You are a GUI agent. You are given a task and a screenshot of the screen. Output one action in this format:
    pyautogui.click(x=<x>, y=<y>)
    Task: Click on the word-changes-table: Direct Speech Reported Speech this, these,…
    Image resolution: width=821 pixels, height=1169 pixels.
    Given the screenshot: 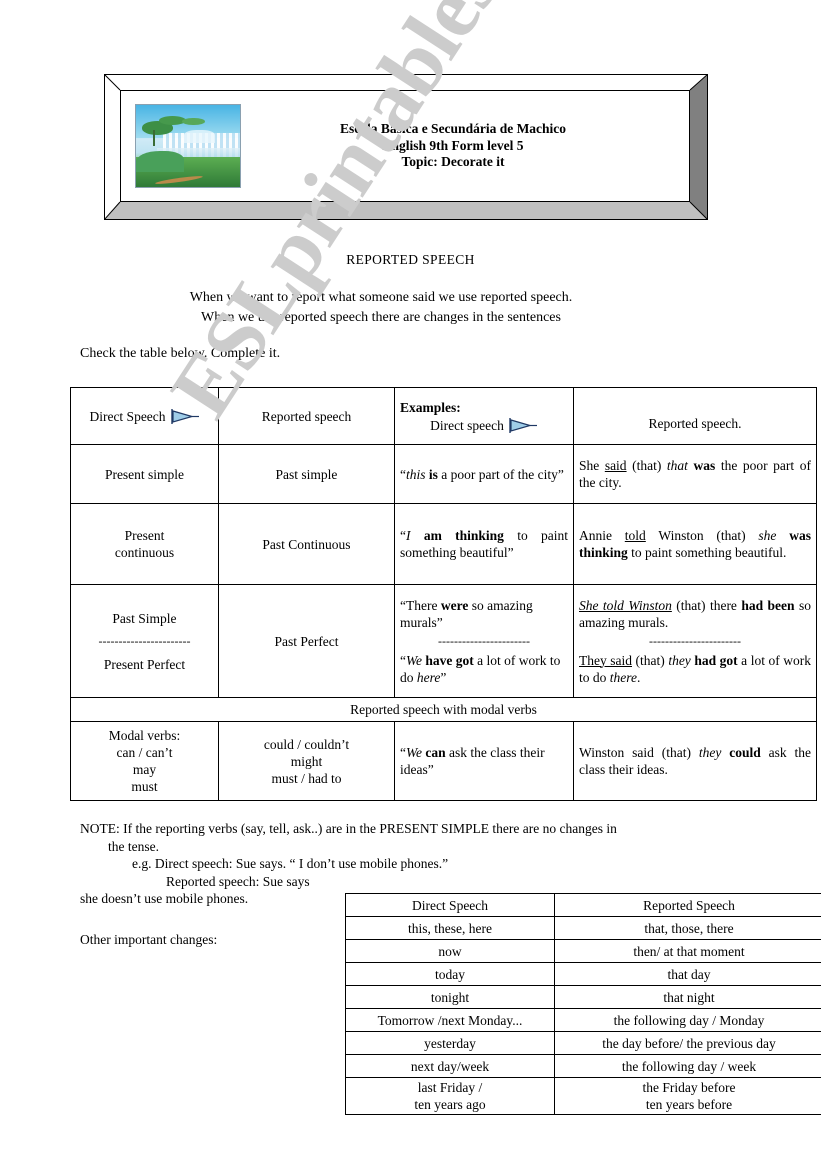 What is the action you would take?
    pyautogui.click(x=583, y=1004)
    